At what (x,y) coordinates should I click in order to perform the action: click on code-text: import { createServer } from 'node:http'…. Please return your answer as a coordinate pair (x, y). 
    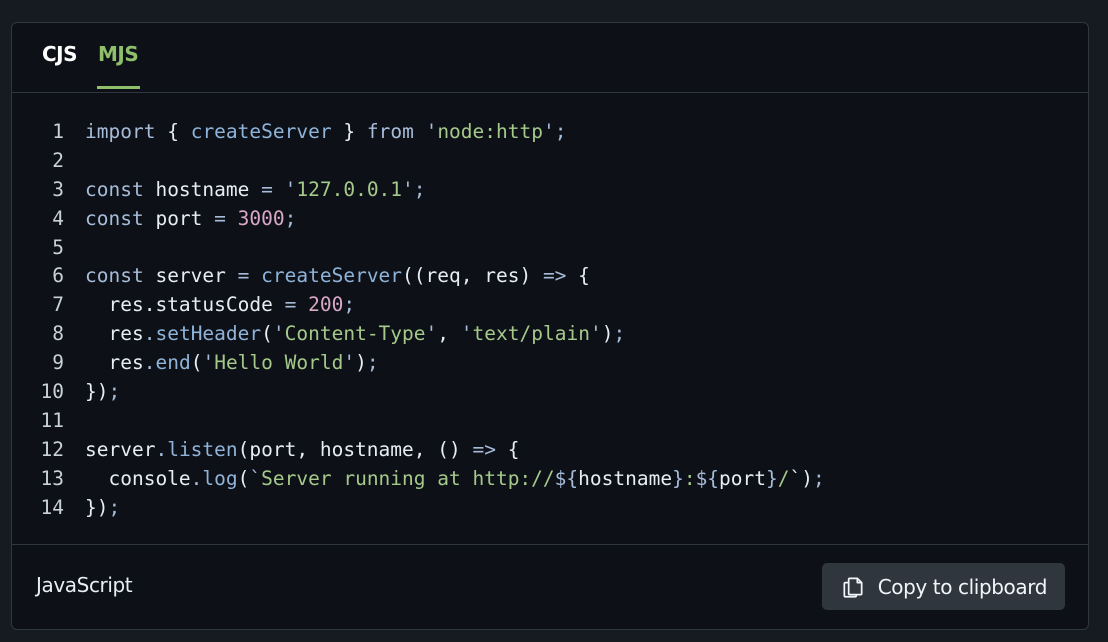
    Looking at the image, I should click on (326, 131).